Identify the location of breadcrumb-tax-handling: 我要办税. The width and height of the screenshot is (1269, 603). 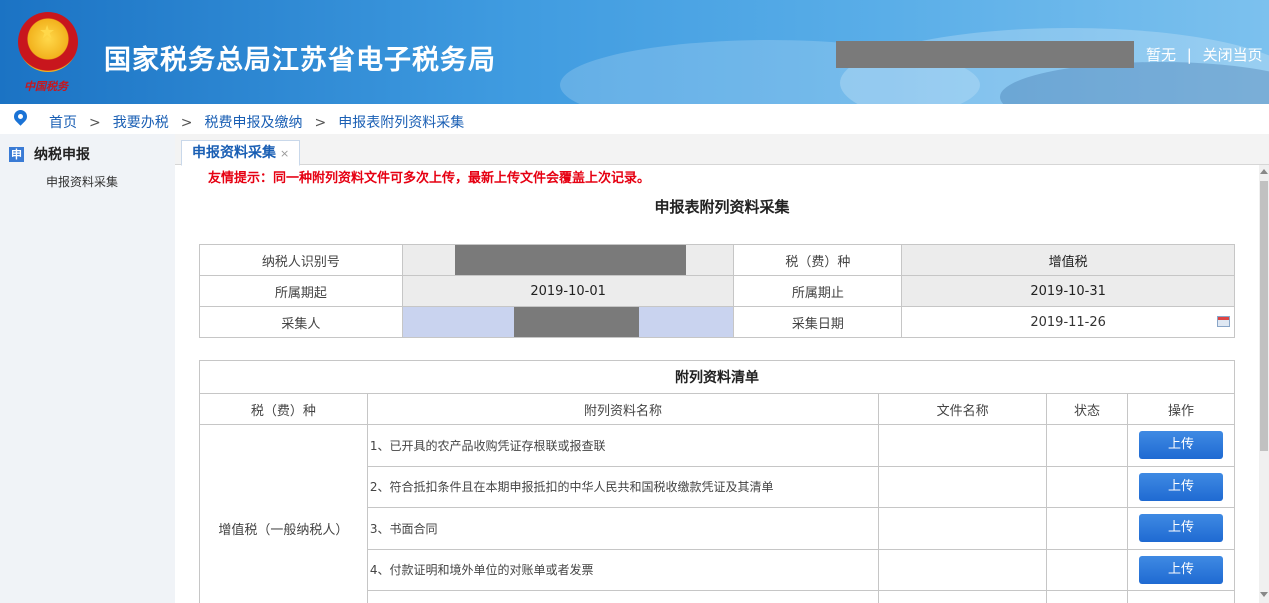
(141, 123).